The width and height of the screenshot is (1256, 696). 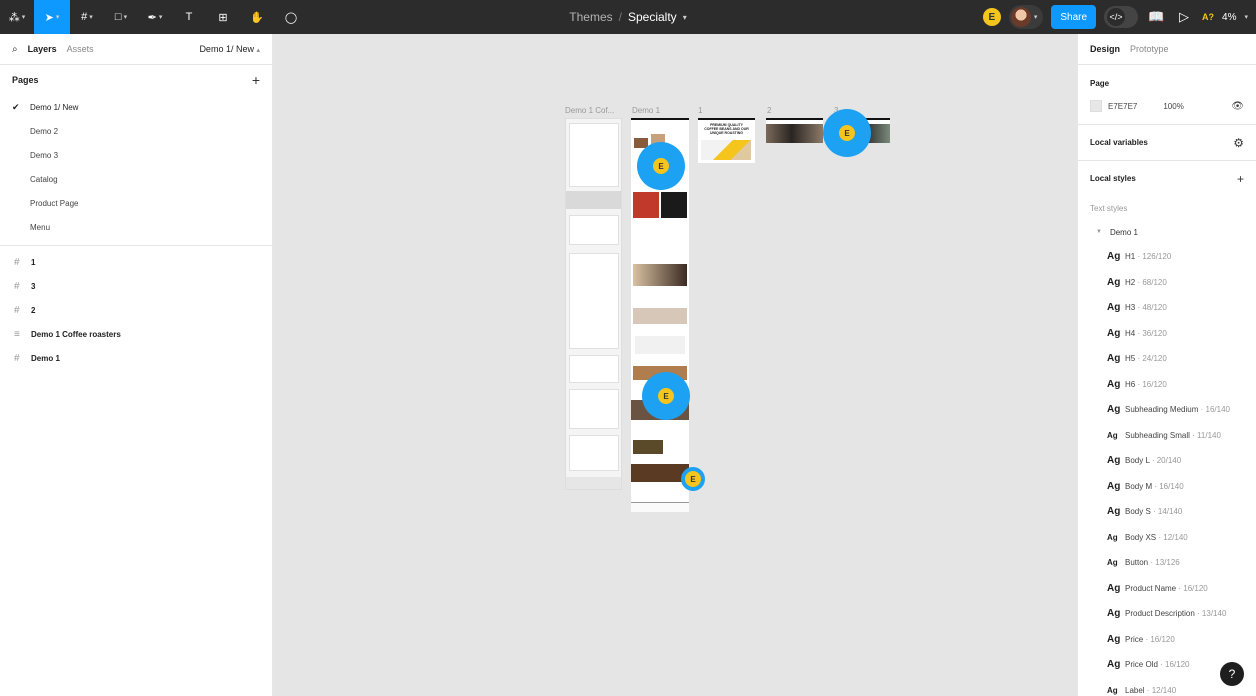 I want to click on text-tool-icon: T, so click(x=189, y=17).